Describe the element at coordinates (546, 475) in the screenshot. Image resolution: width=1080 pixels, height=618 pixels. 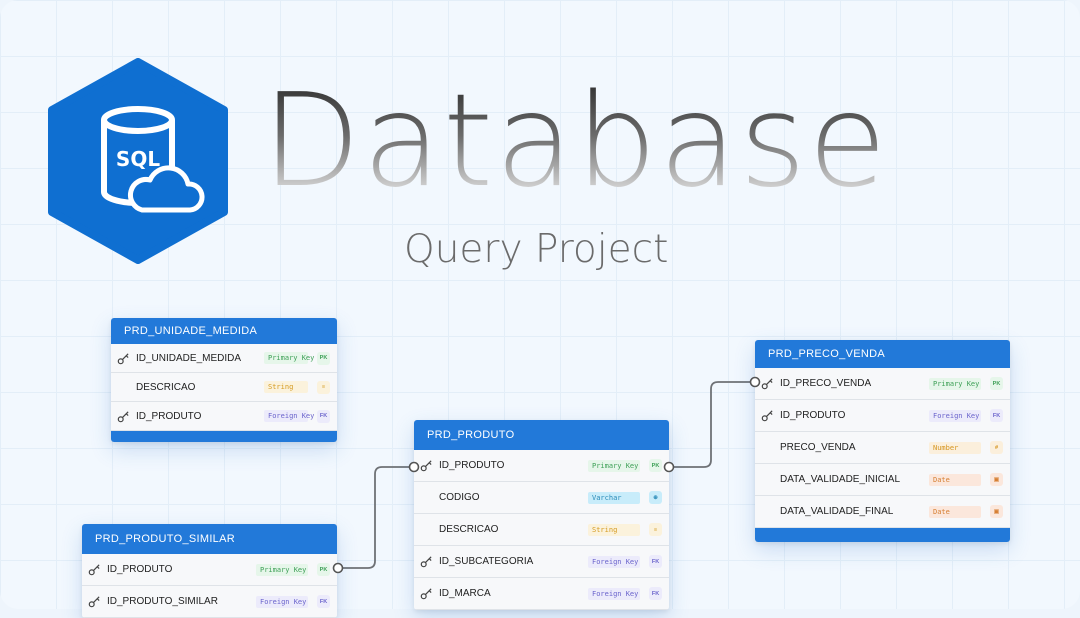
I see `connector-nodes` at that location.